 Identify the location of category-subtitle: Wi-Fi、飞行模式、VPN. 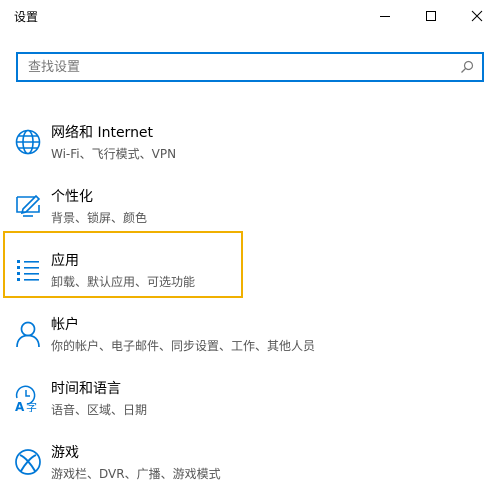
(114, 154).